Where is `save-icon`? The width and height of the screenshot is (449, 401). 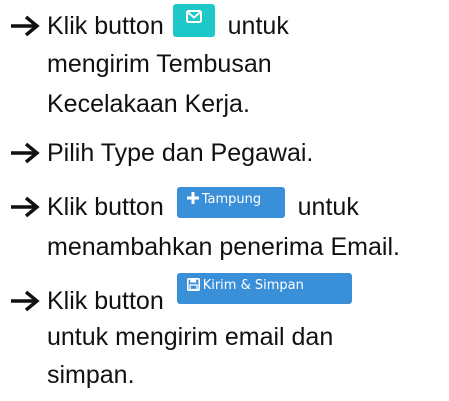
save-icon is located at coordinates (193, 284).